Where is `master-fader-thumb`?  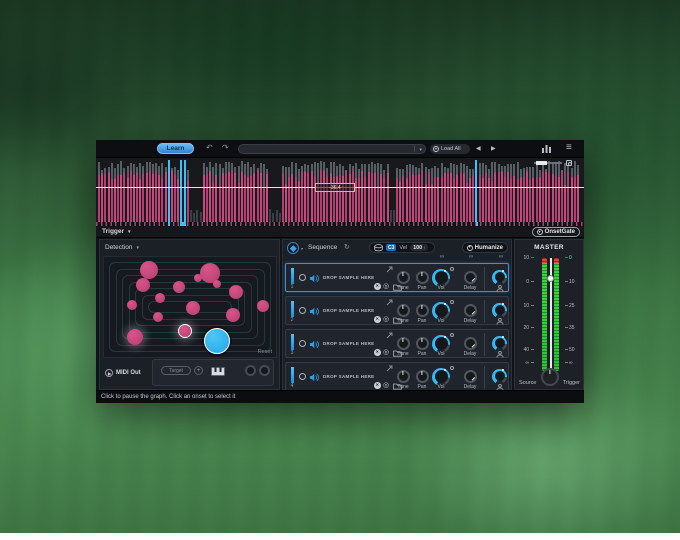
master-fader-thumb is located at coordinates (550, 278).